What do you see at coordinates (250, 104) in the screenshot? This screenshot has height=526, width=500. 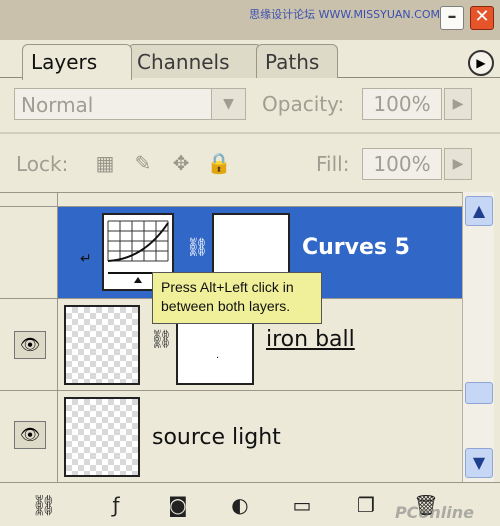 I see `blend-options-row: Normal ▼ Opacity: 100% ▶` at bounding box center [250, 104].